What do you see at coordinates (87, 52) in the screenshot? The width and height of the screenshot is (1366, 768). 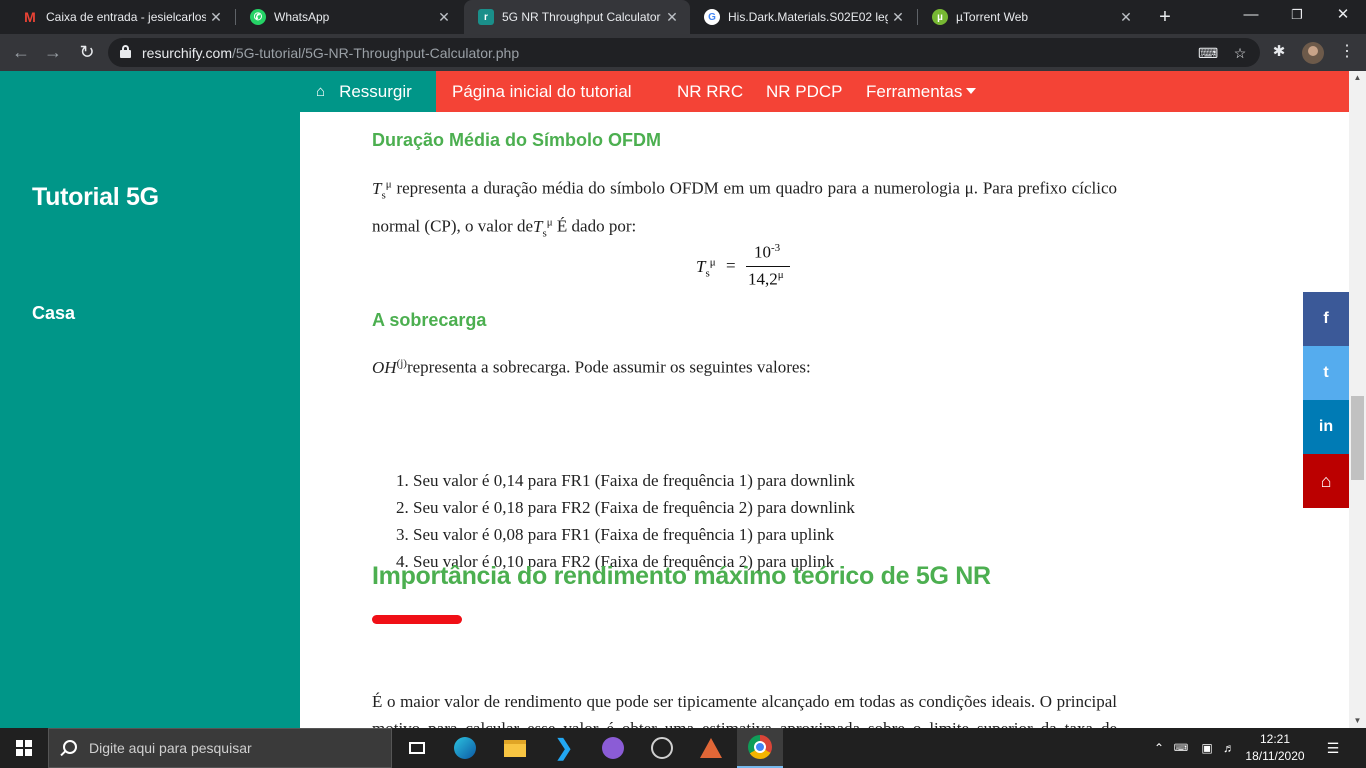 I see `reload-button: ↻` at bounding box center [87, 52].